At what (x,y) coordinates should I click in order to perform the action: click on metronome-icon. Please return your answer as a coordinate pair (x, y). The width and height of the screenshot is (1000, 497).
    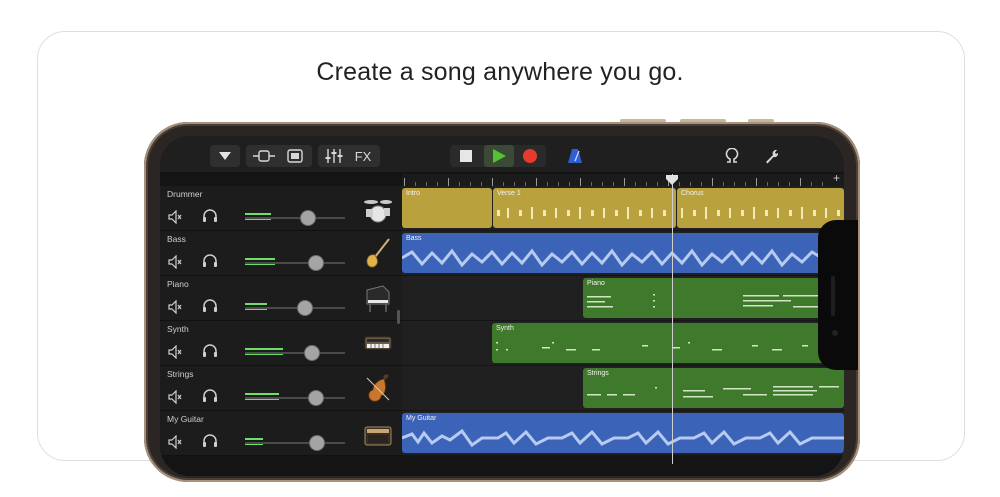
    Looking at the image, I should click on (575, 156).